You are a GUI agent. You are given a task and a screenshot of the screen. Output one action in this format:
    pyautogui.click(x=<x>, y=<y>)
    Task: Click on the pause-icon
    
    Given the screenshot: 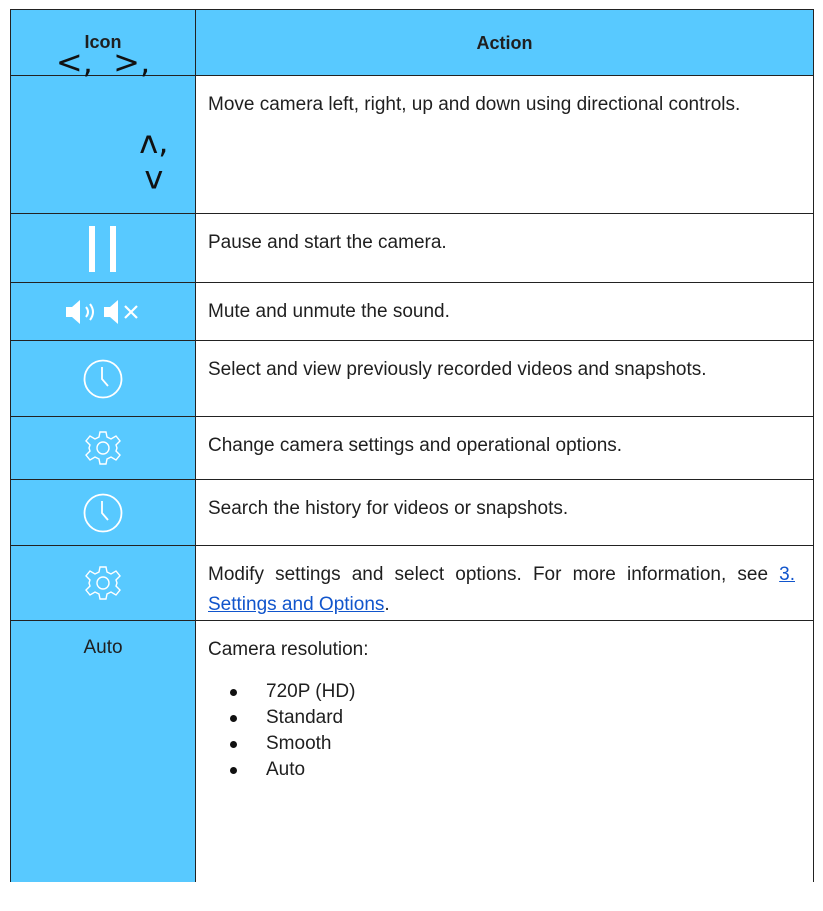 What is the action you would take?
    pyautogui.click(x=103, y=248)
    